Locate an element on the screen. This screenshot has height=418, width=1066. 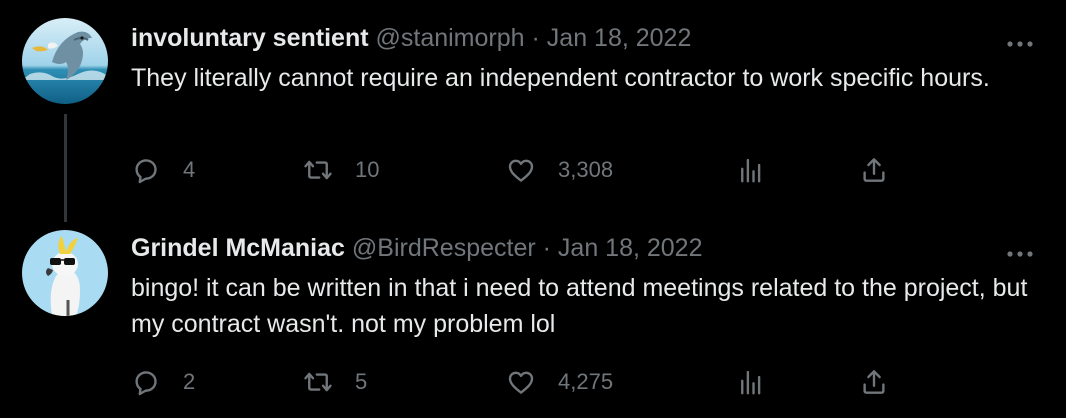
retweet-button: 5 is located at coordinates (335, 382).